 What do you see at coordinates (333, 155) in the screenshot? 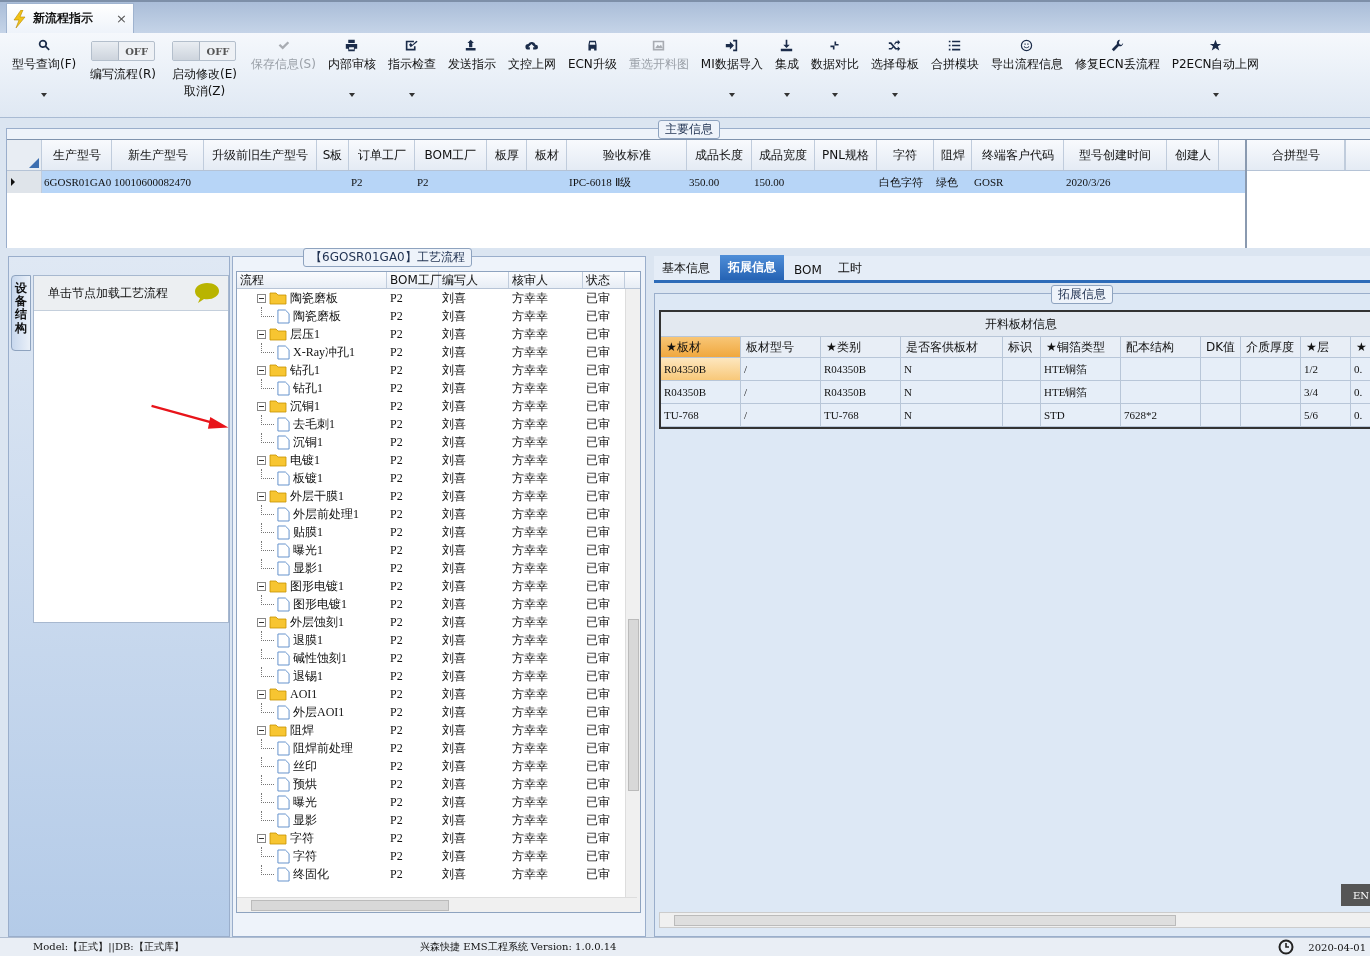
I see `column-header: S板` at bounding box center [333, 155].